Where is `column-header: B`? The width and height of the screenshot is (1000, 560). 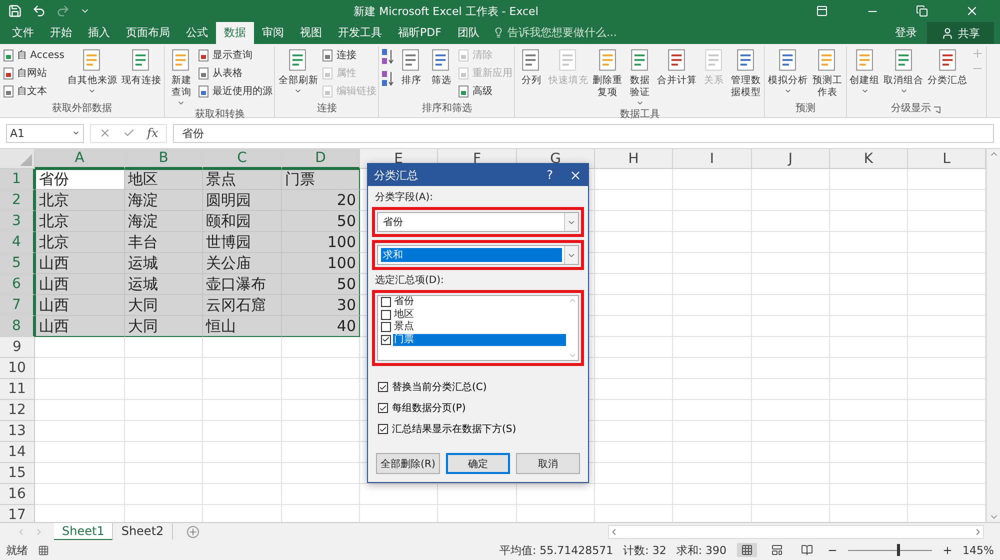
column-header: B is located at coordinates (164, 159).